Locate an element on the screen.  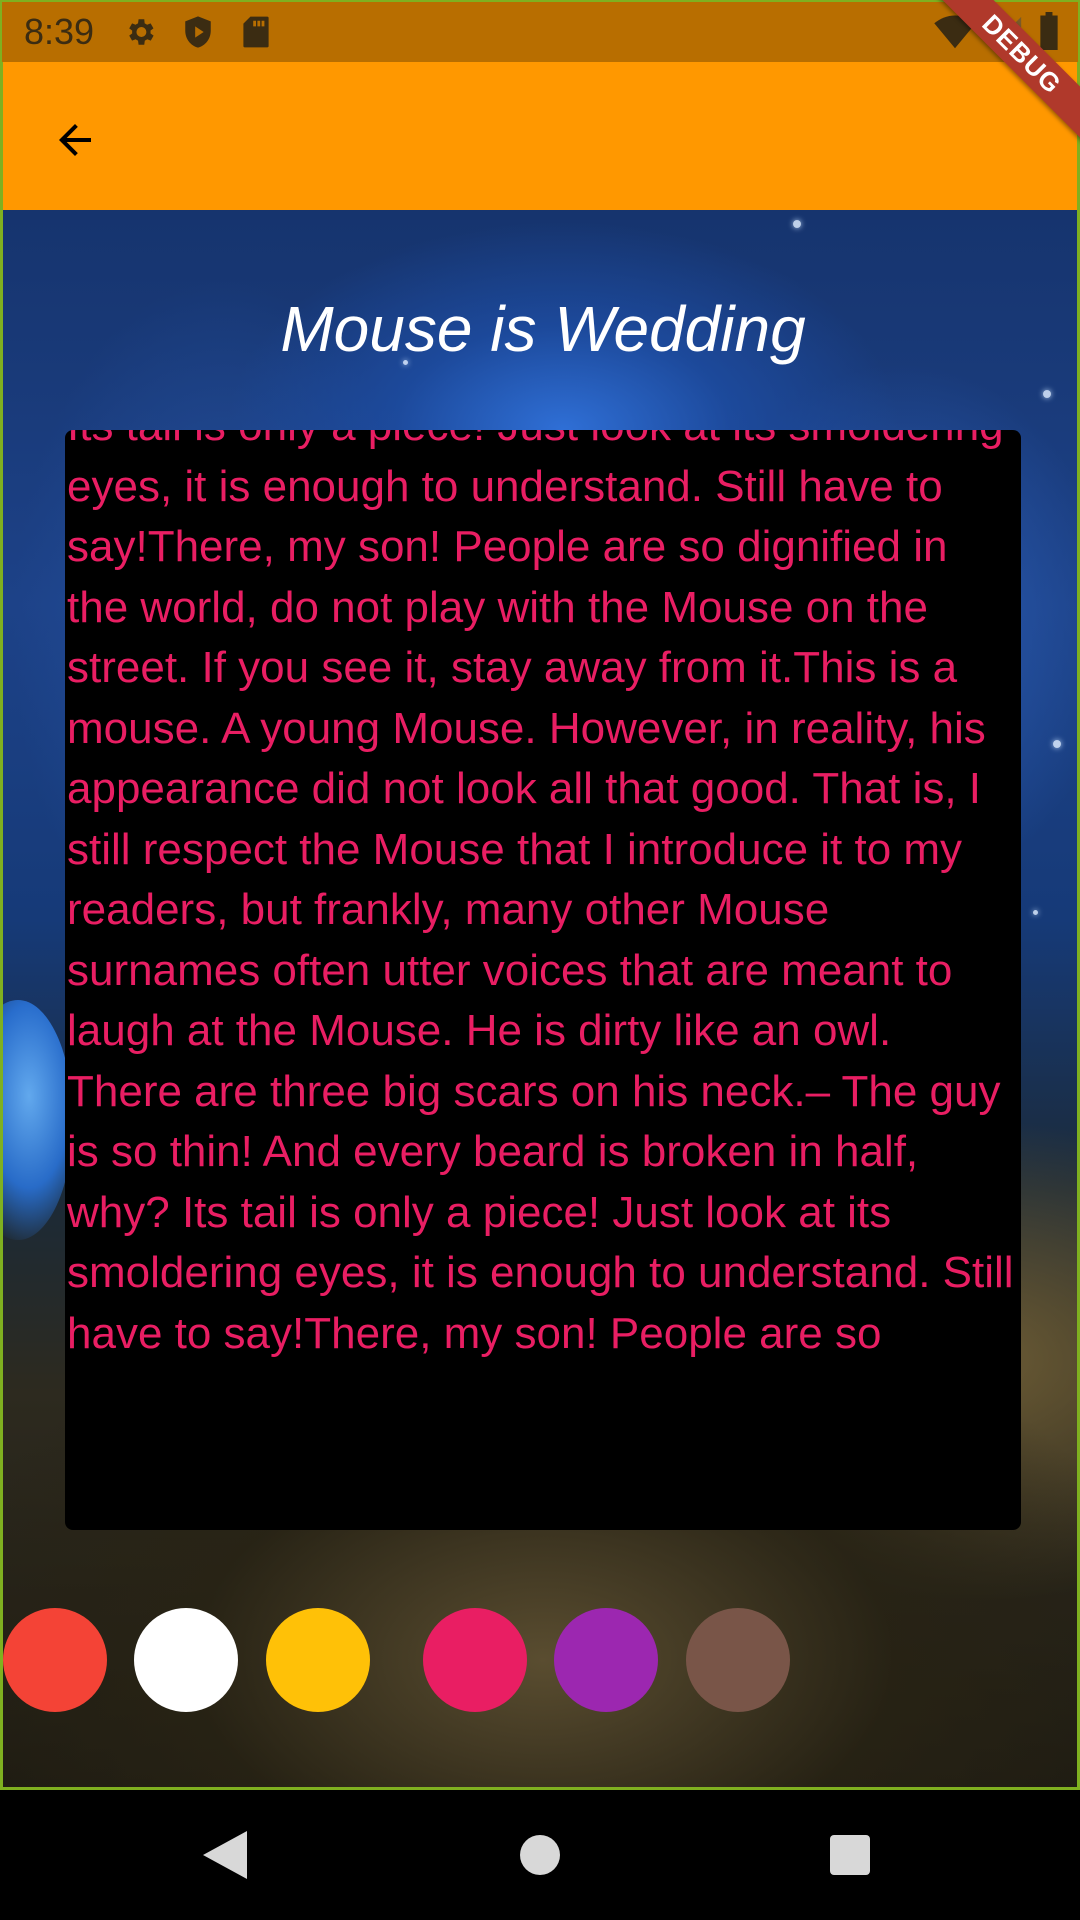
recents-square-icon is located at coordinates (850, 1855).